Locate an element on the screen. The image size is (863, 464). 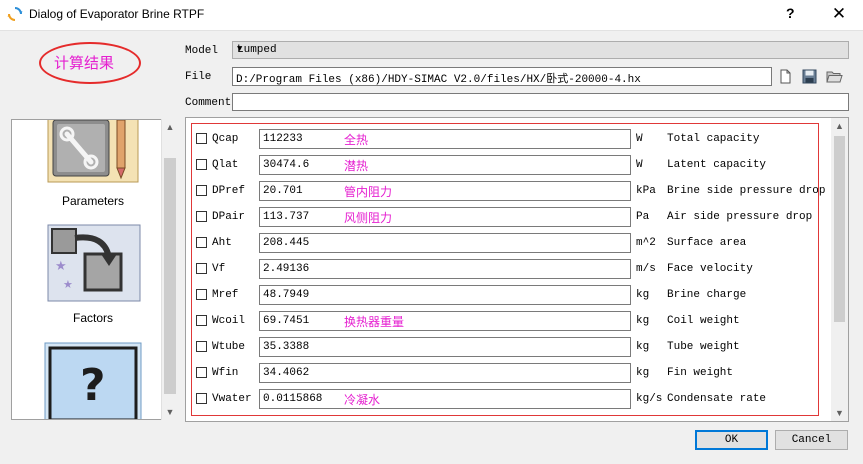
help-button: ? is located at coordinates (790, 13).